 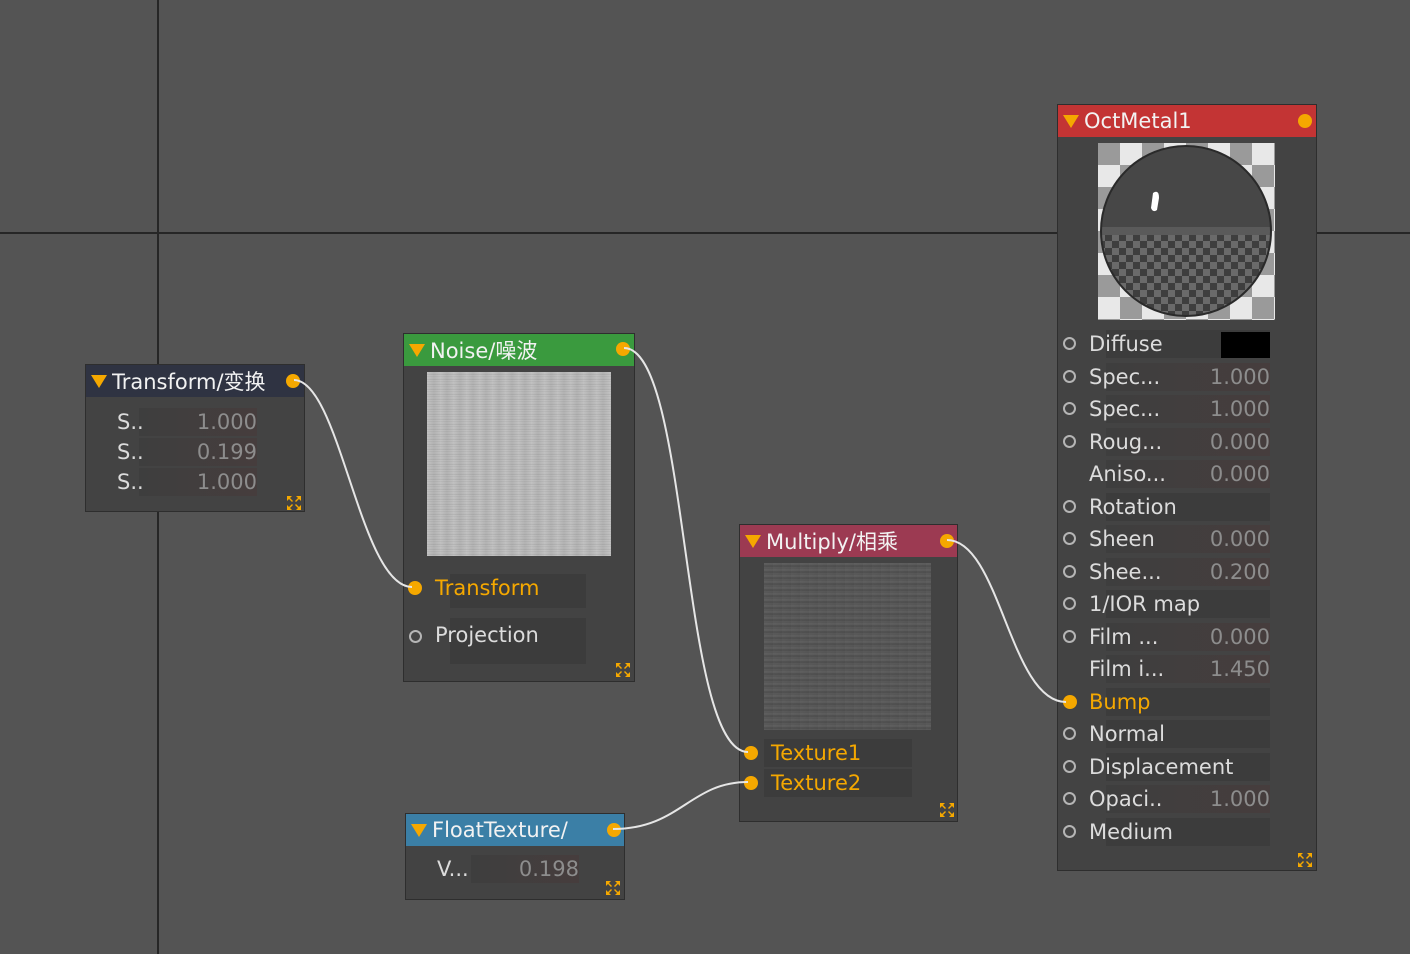 I want to click on input-value: 1.450, so click(x=1240, y=669).